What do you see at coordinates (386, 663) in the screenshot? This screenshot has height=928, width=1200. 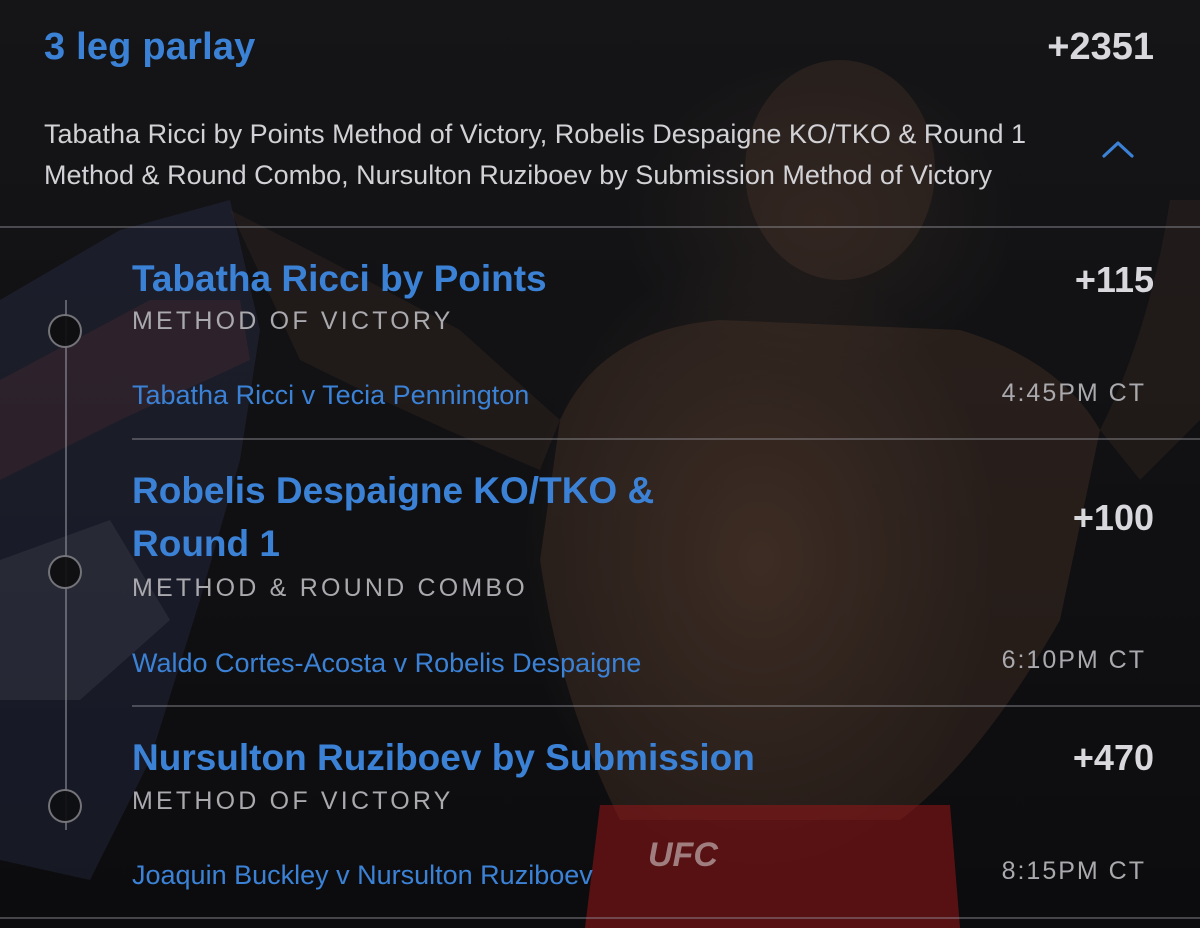 I see `leg-matchup-link: Waldo Cortes-Acosta v Robelis Despaigne` at bounding box center [386, 663].